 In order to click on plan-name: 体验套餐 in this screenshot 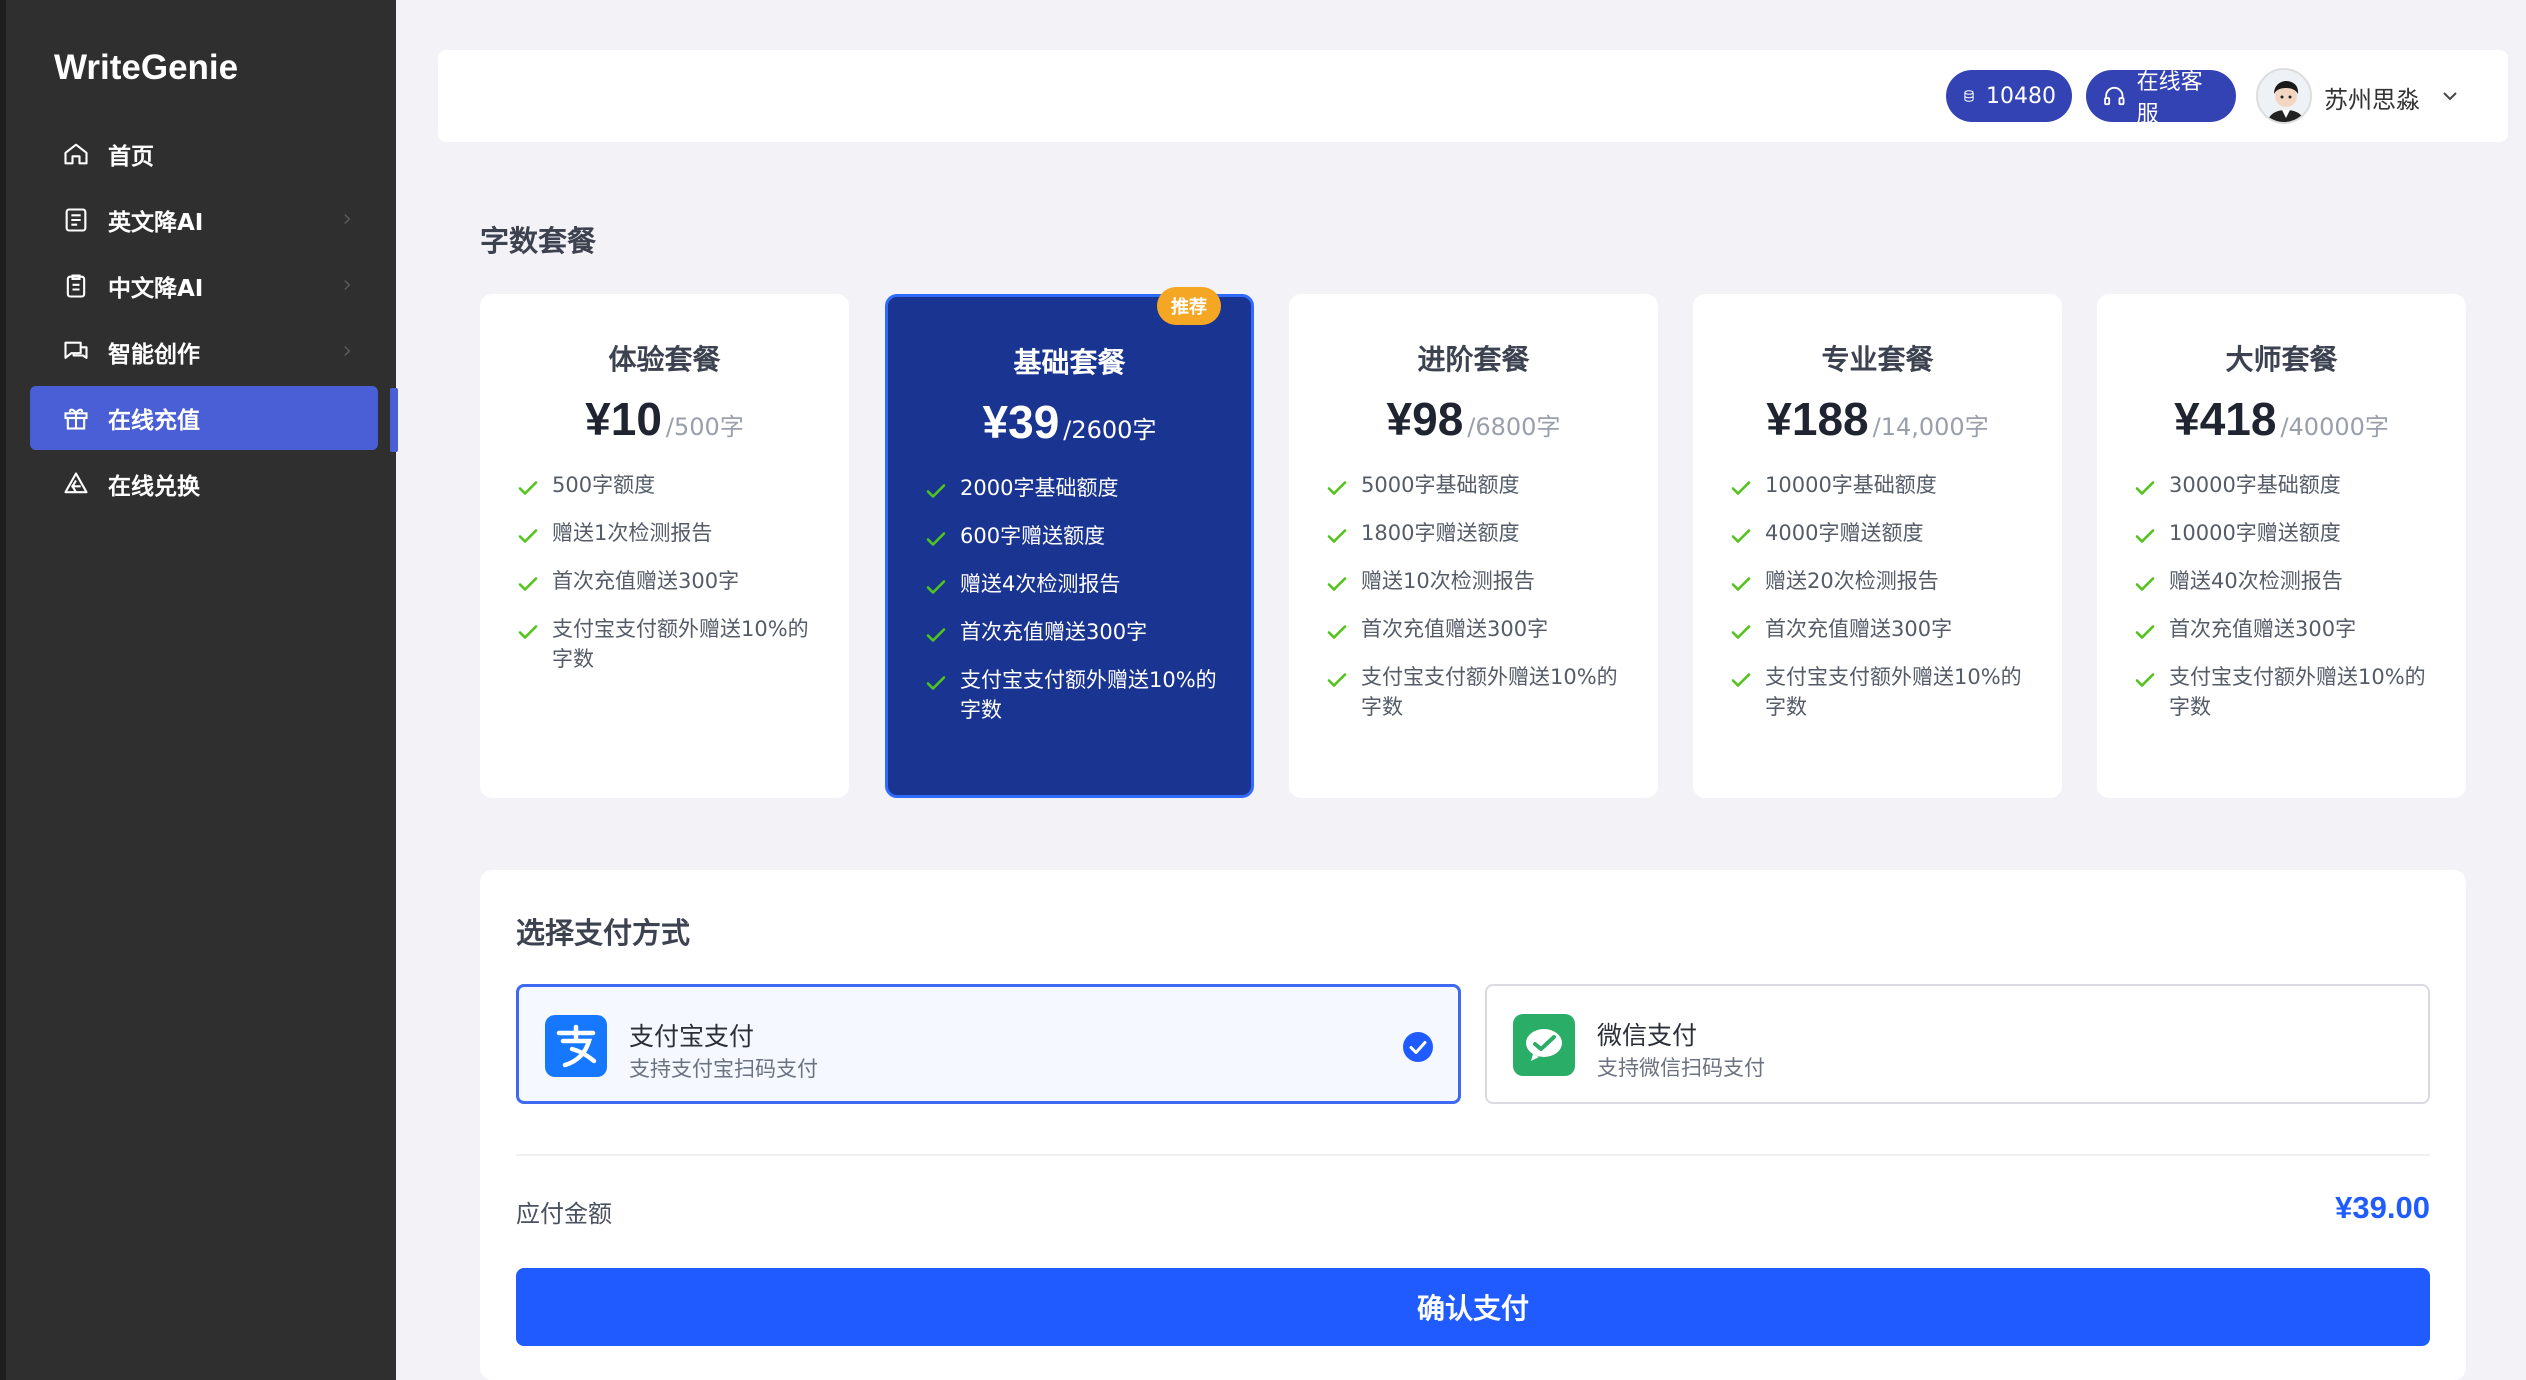, I will do `click(664, 359)`.